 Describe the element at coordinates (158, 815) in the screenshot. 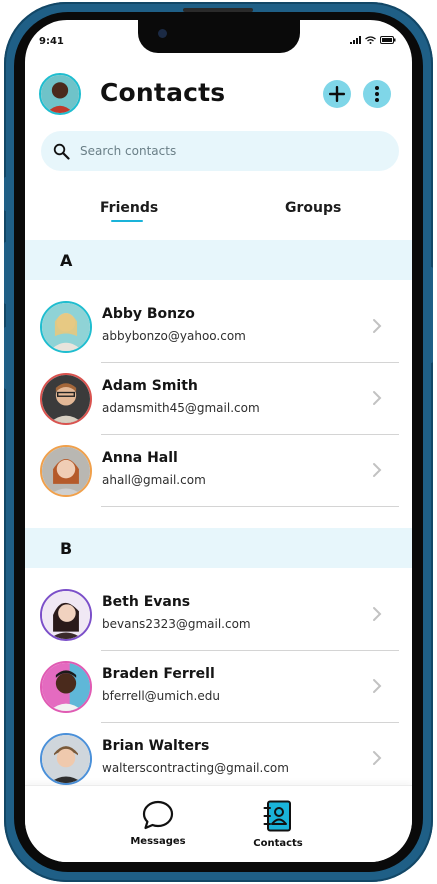

I see `chat-bubble-icon` at that location.